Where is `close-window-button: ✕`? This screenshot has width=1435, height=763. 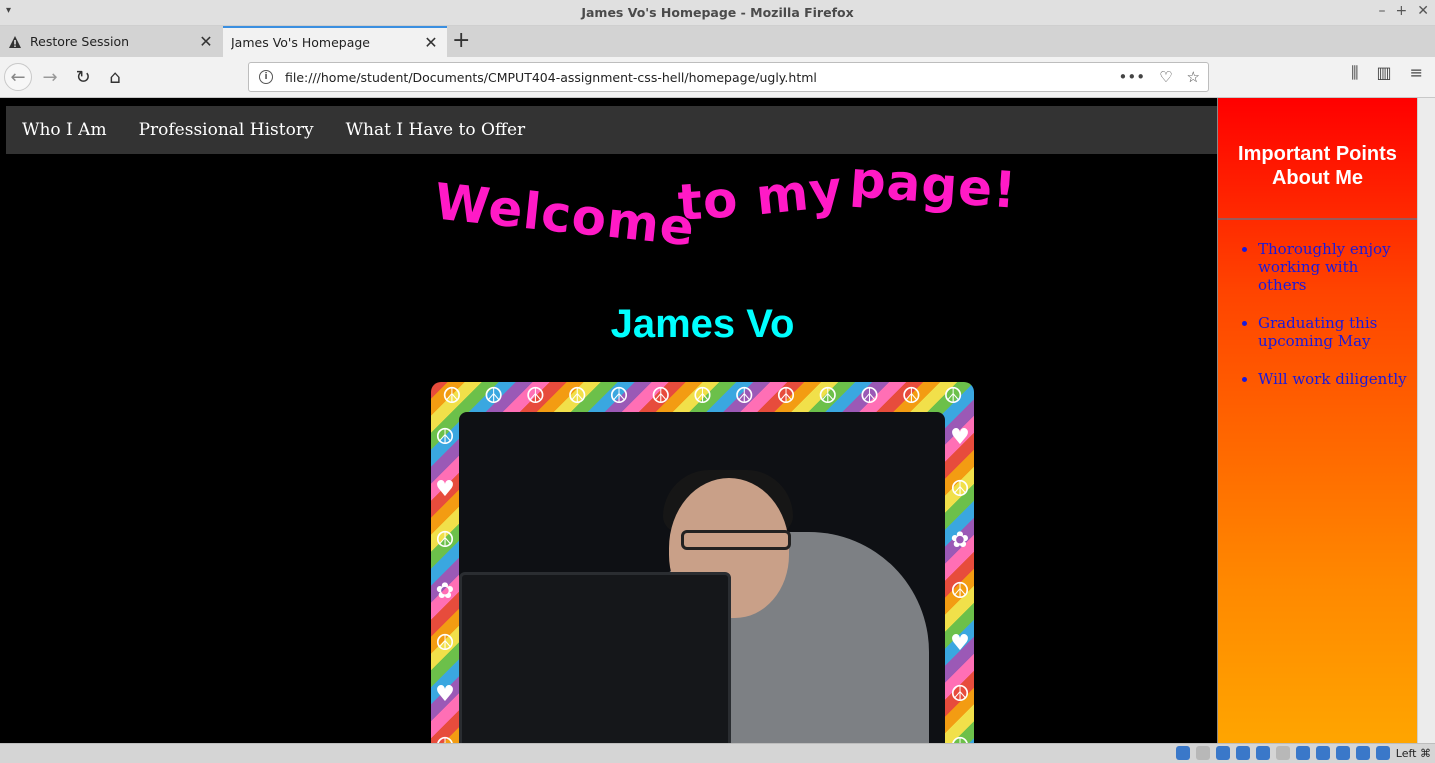
close-window-button: ✕ is located at coordinates (1423, 11).